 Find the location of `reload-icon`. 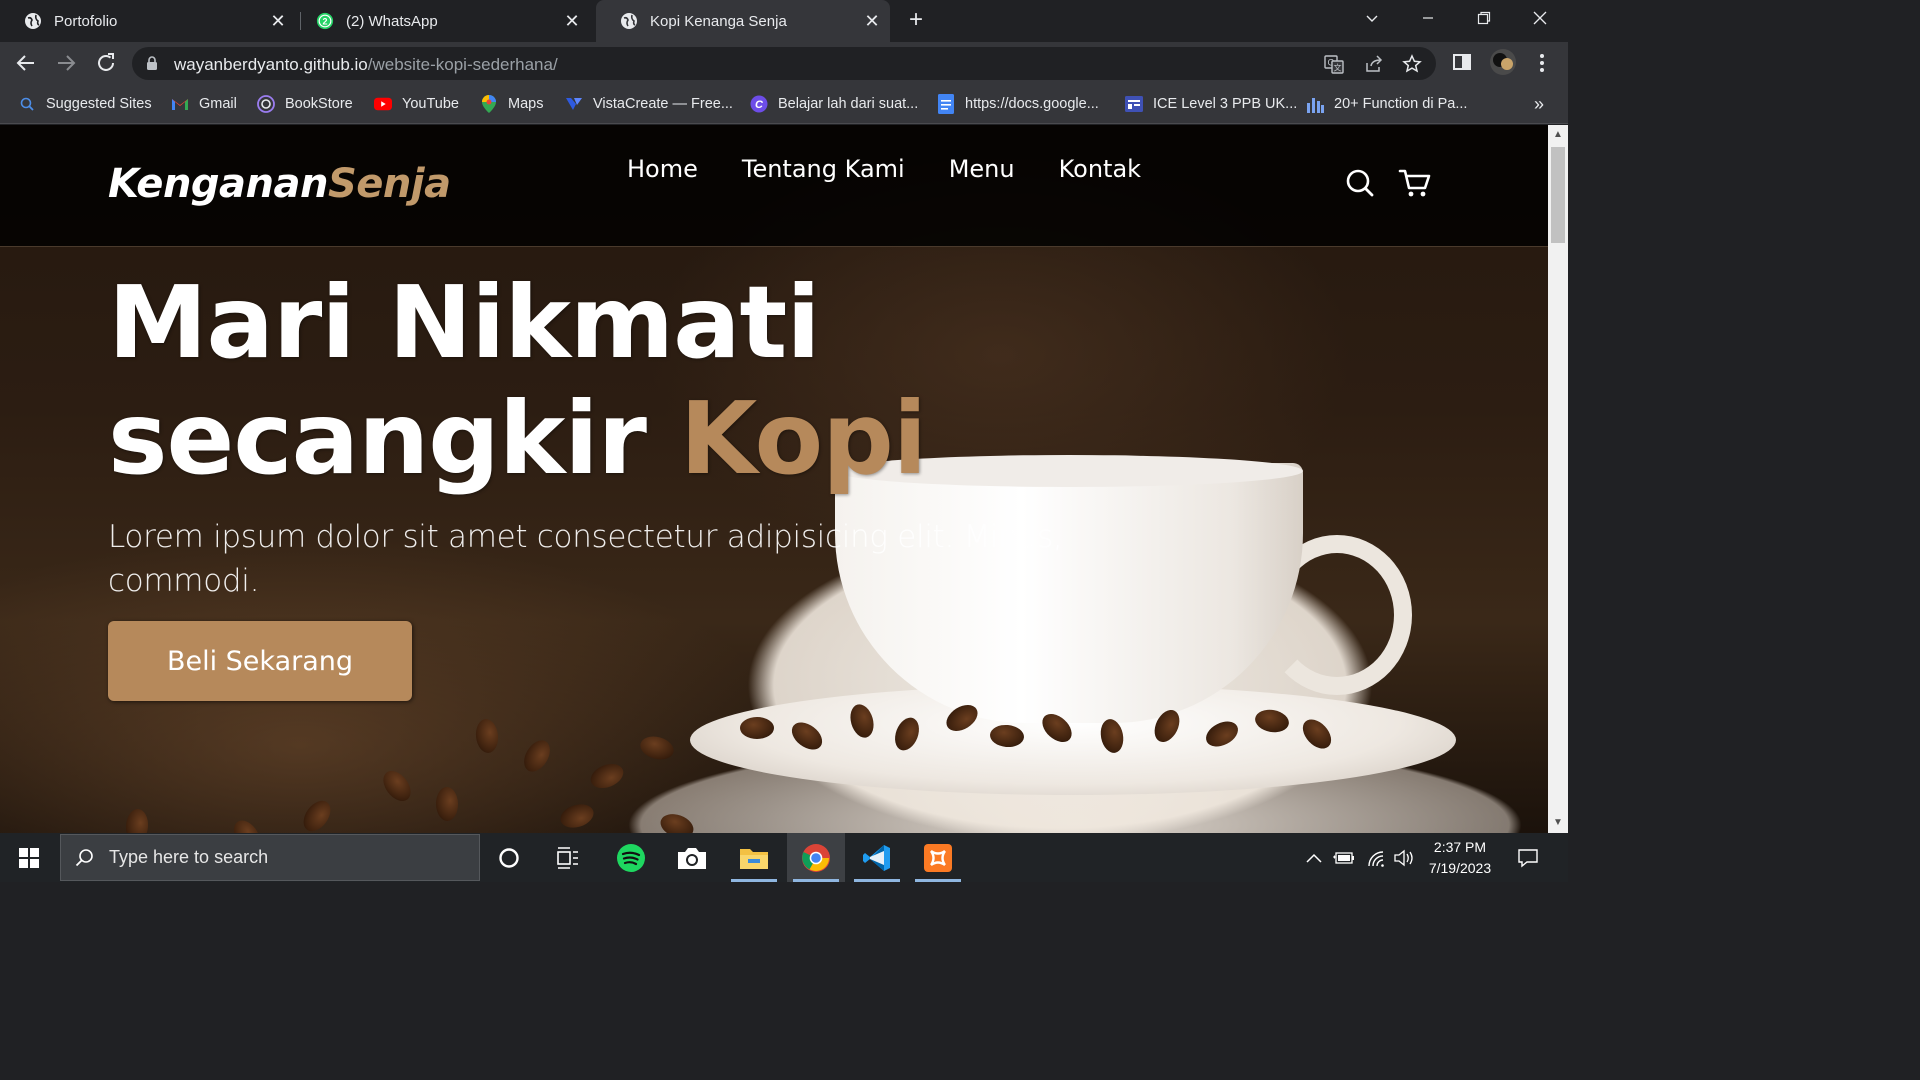

reload-icon is located at coordinates (106, 63).